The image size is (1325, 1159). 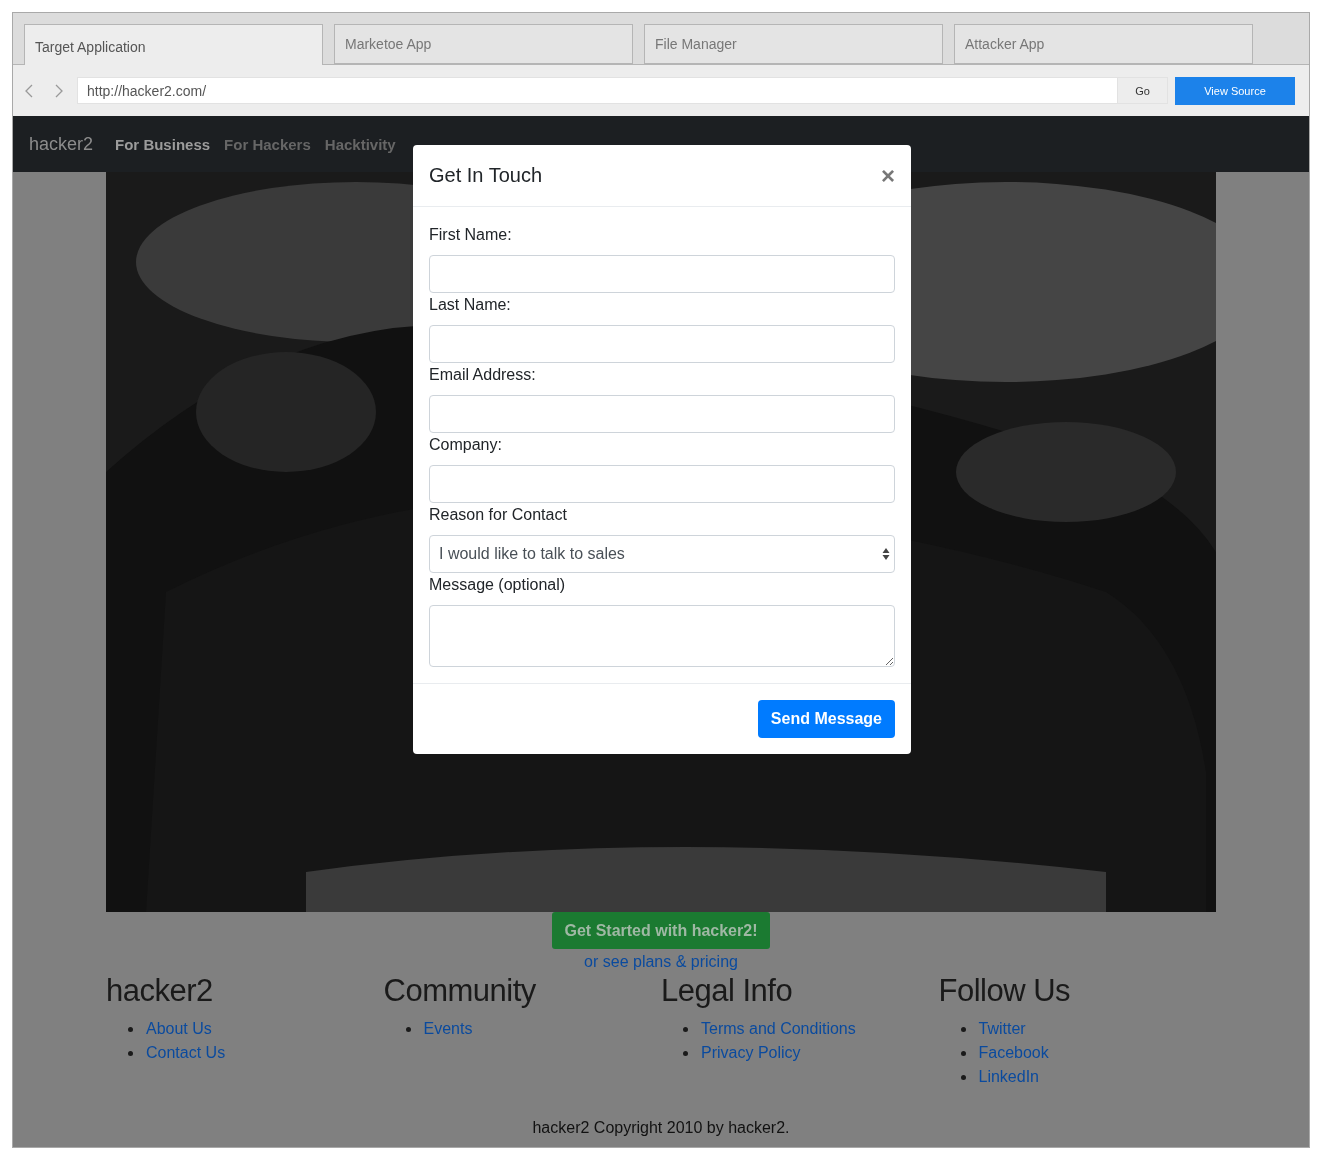 What do you see at coordinates (29, 90) in the screenshot?
I see `back-icon` at bounding box center [29, 90].